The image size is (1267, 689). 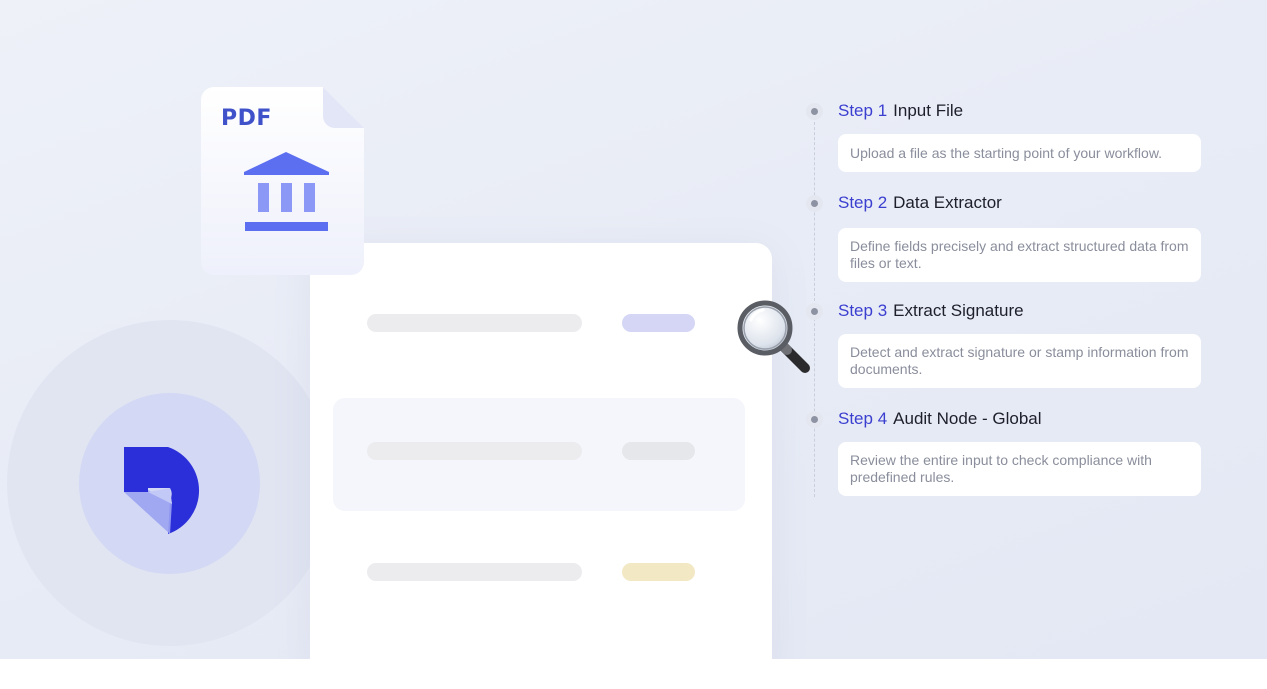 I want to click on bank-building-icon, so click(x=286, y=191).